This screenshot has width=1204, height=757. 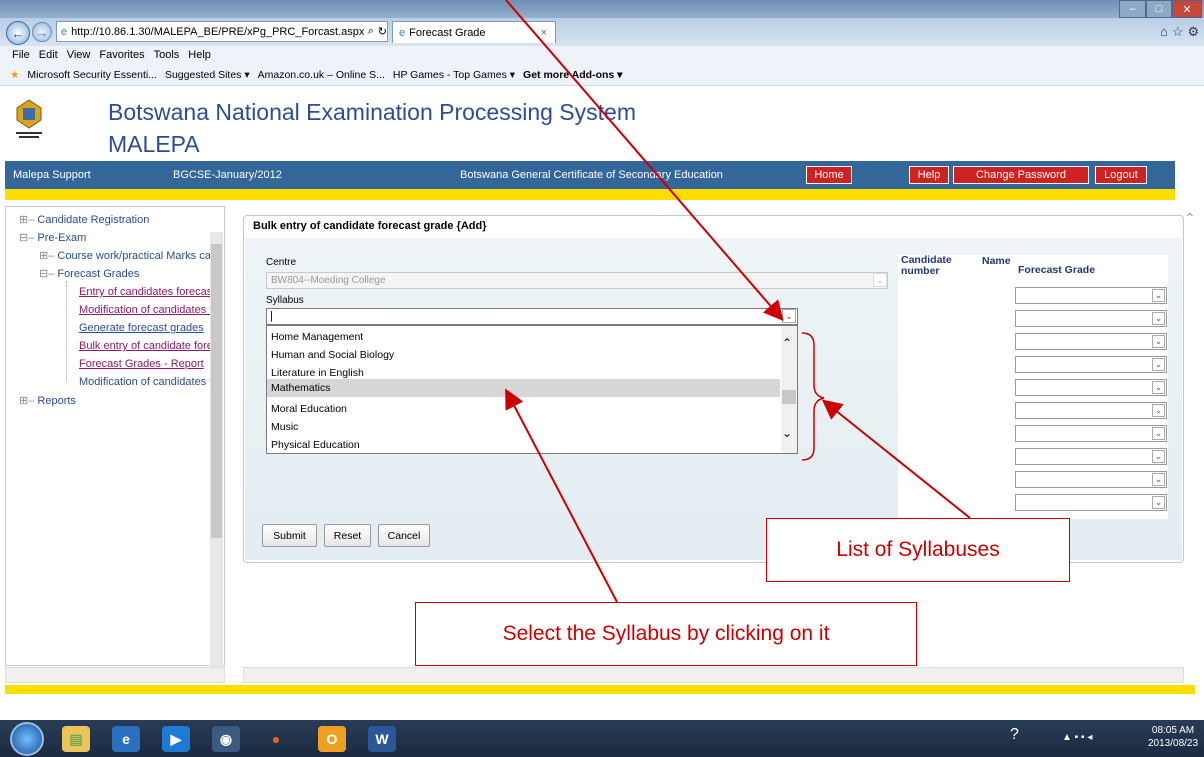 I want to click on start-button, so click(x=27, y=739).